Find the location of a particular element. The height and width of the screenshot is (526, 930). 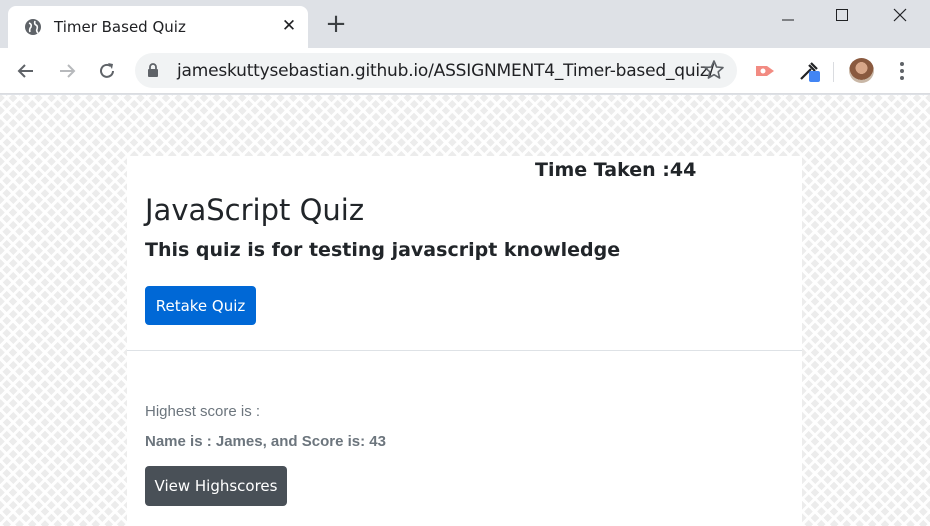

reload-icon is located at coordinates (107, 70).